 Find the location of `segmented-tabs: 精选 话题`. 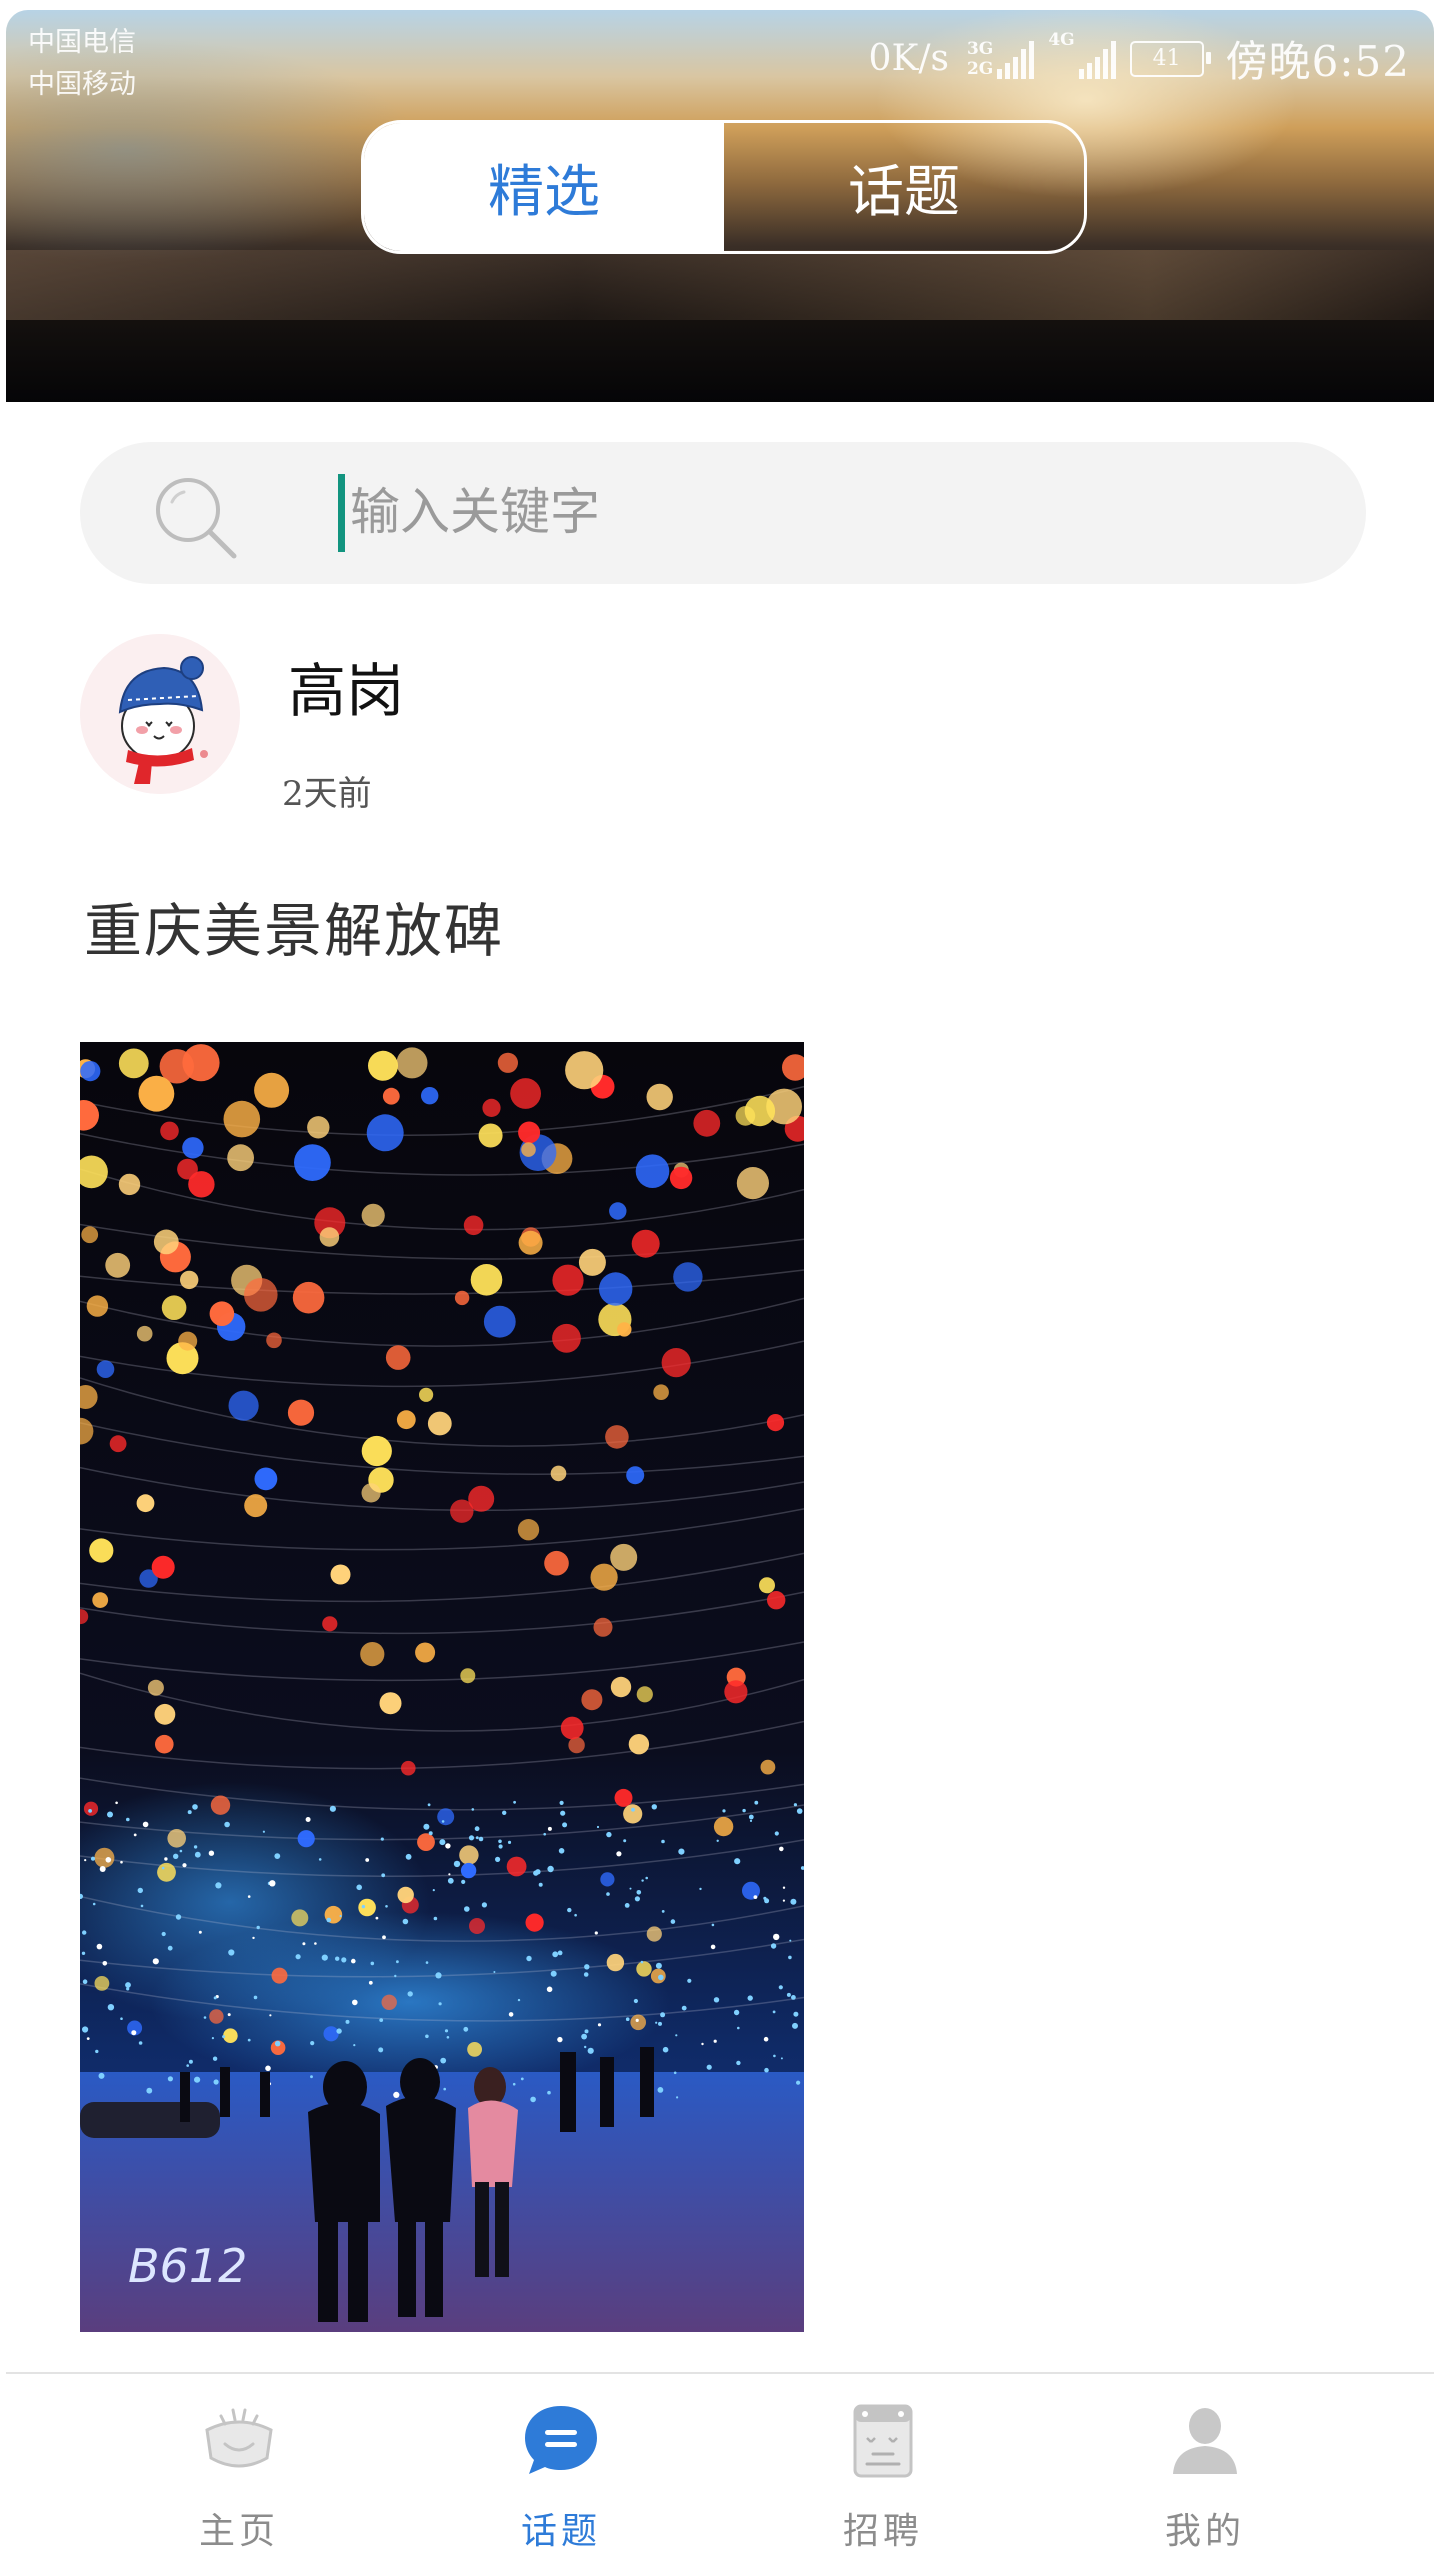

segmented-tabs: 精选 话题 is located at coordinates (724, 187).